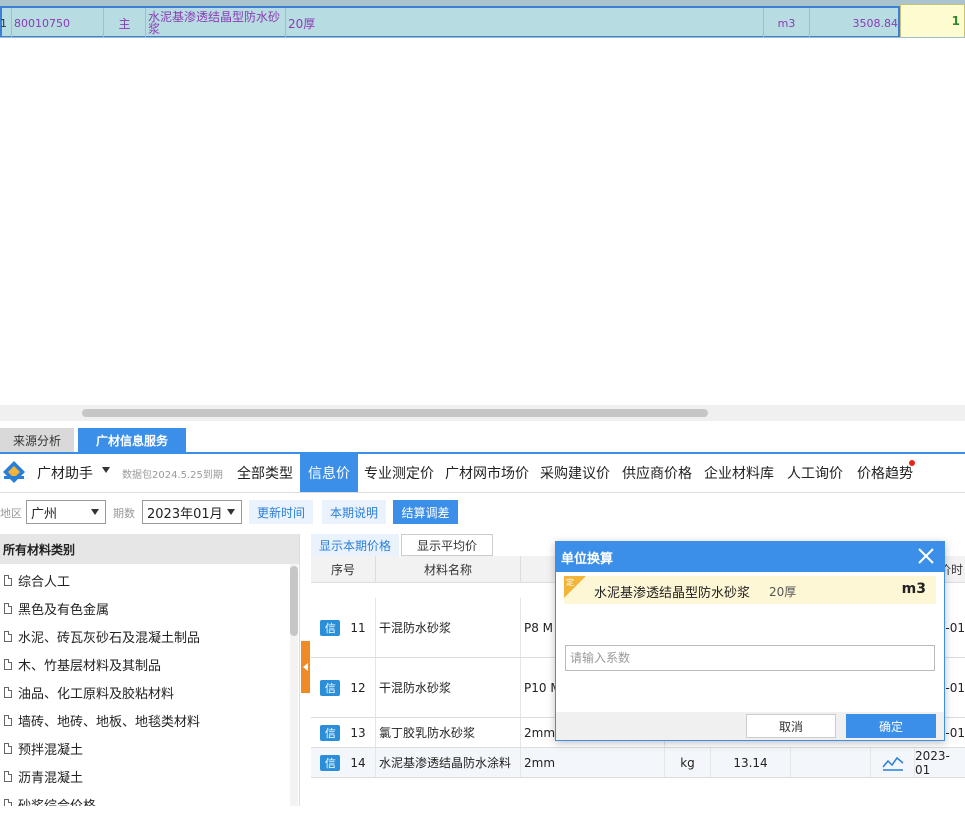  Describe the element at coordinates (51, 778) in the screenshot. I see `category-label: 沥青混凝土` at that location.